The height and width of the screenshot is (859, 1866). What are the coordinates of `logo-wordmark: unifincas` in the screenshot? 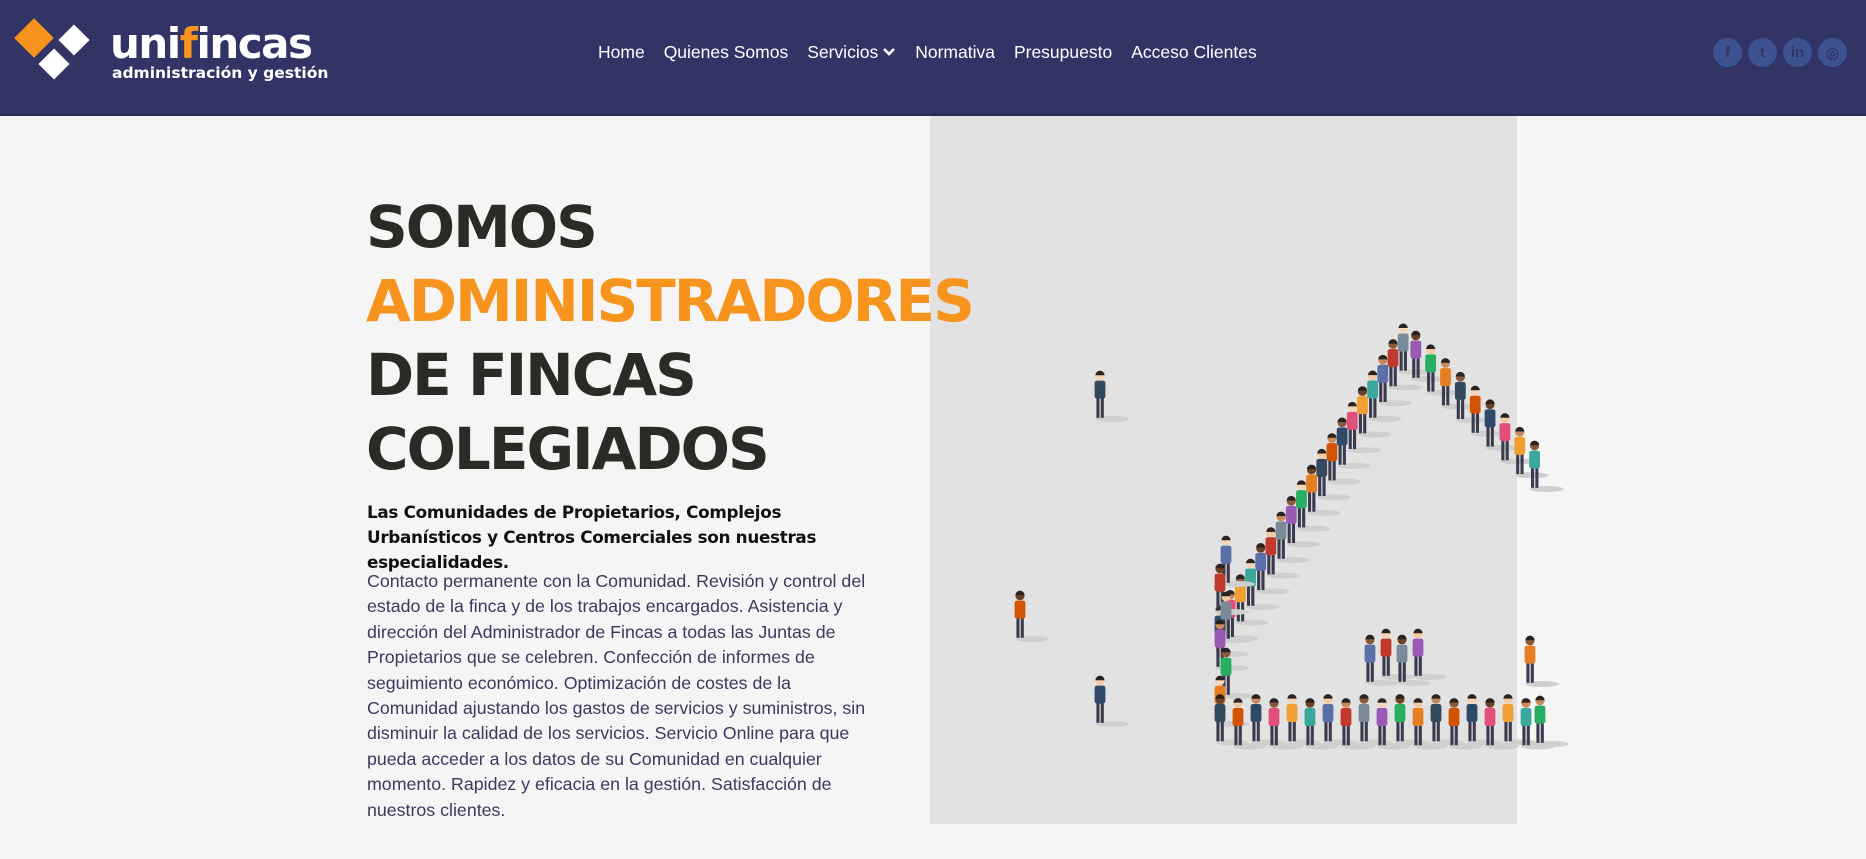 It's located at (211, 43).